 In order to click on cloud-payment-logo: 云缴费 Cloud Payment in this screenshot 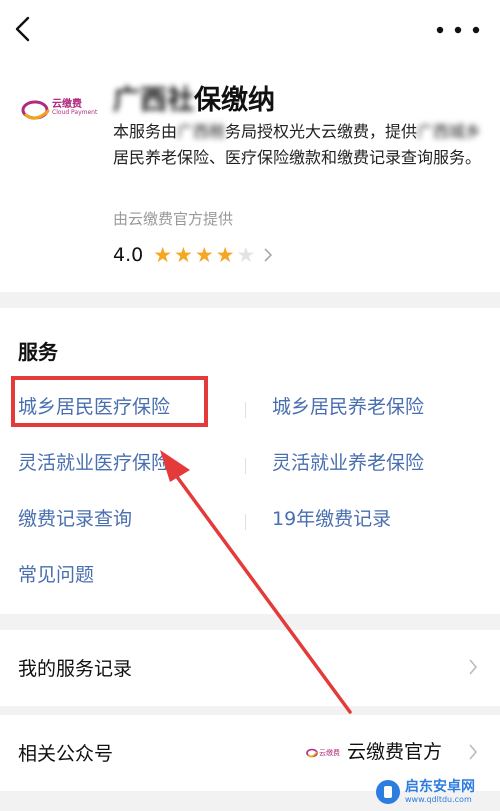, I will do `click(59, 110)`.